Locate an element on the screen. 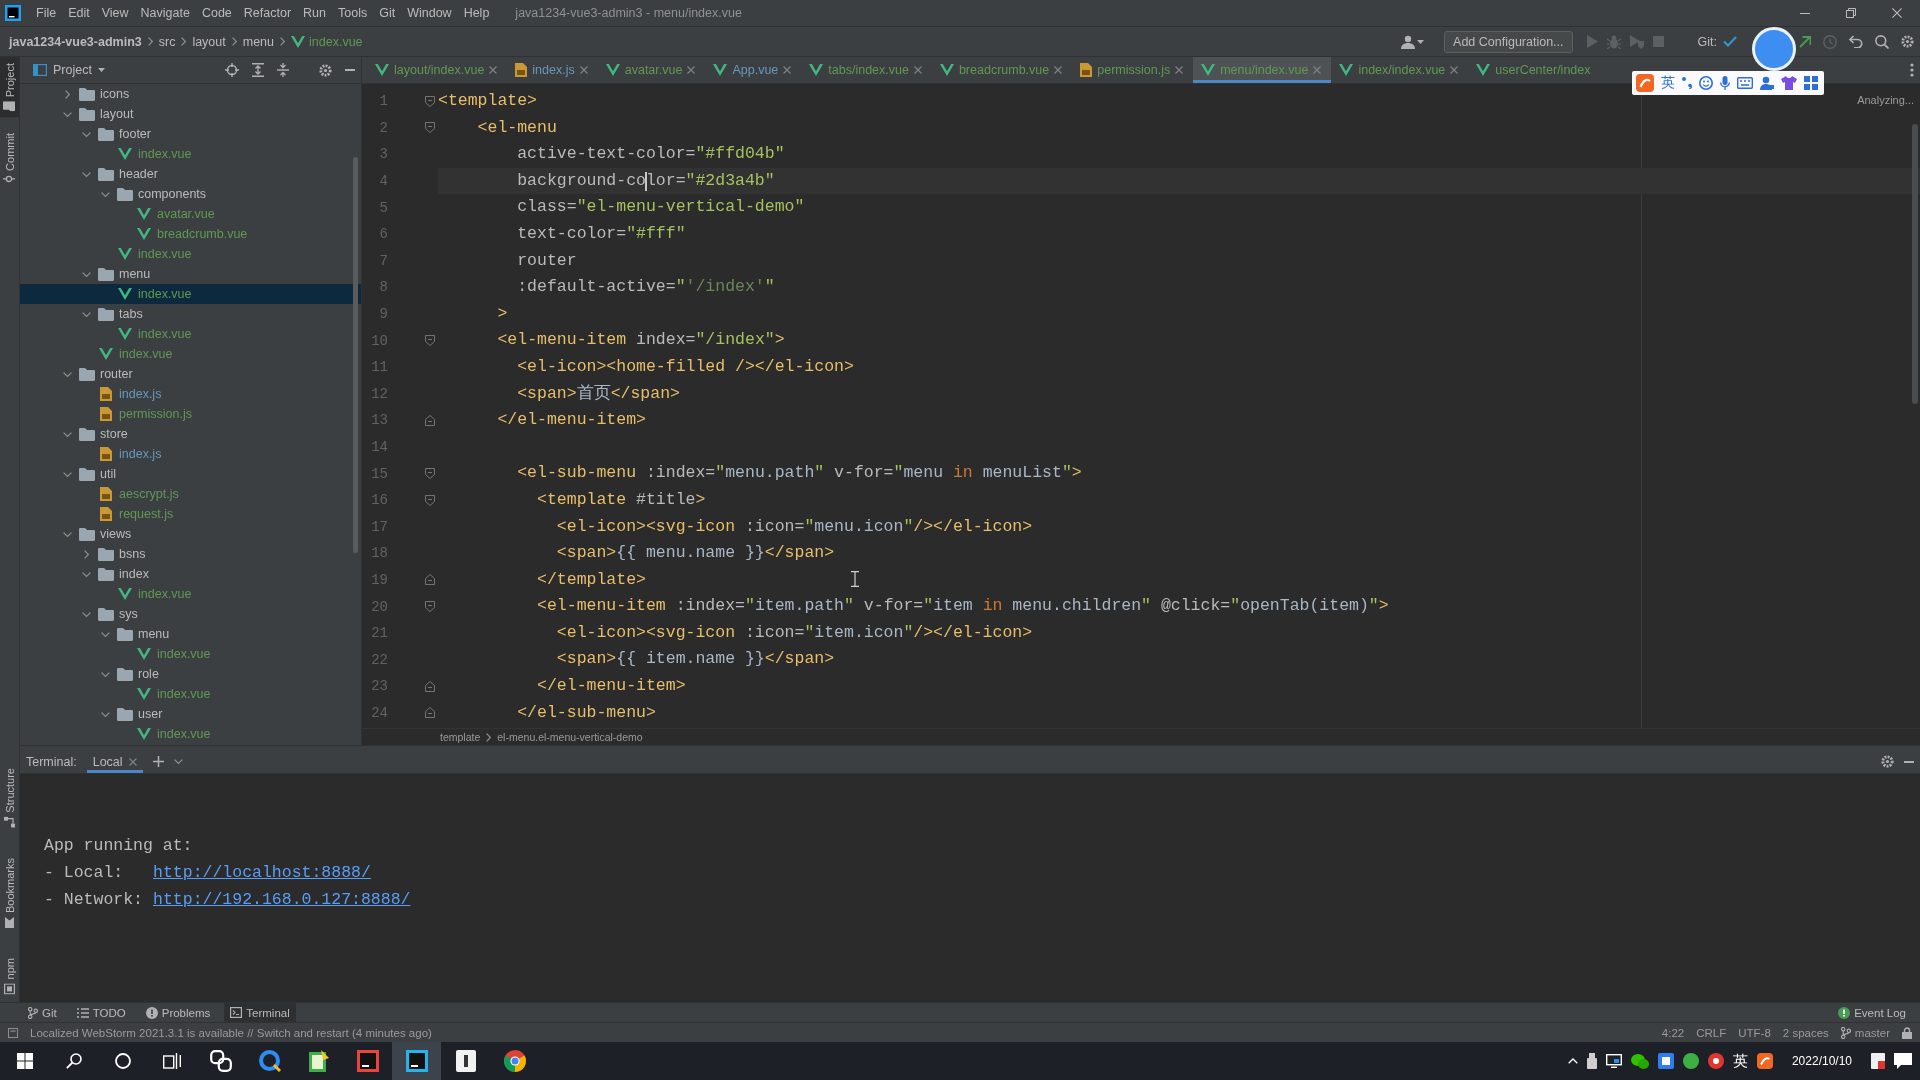  search-icon is located at coordinates (73, 1061).